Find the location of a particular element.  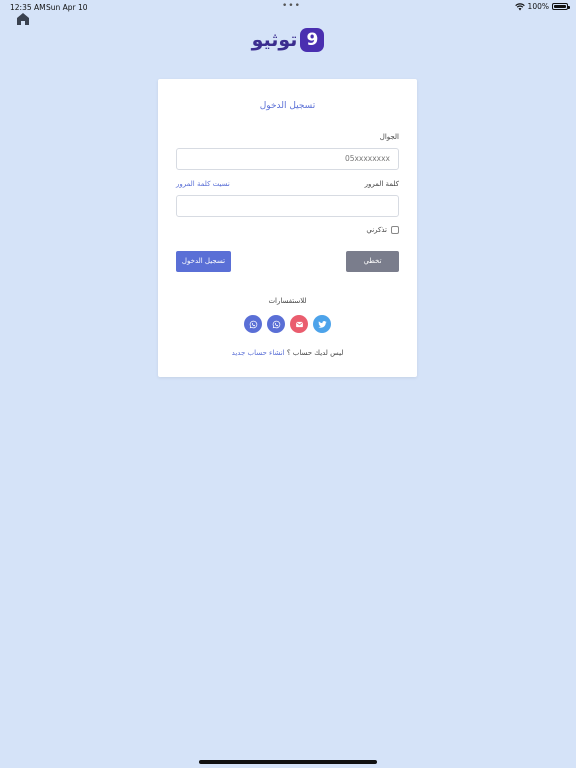

twitter-icon is located at coordinates (322, 324).